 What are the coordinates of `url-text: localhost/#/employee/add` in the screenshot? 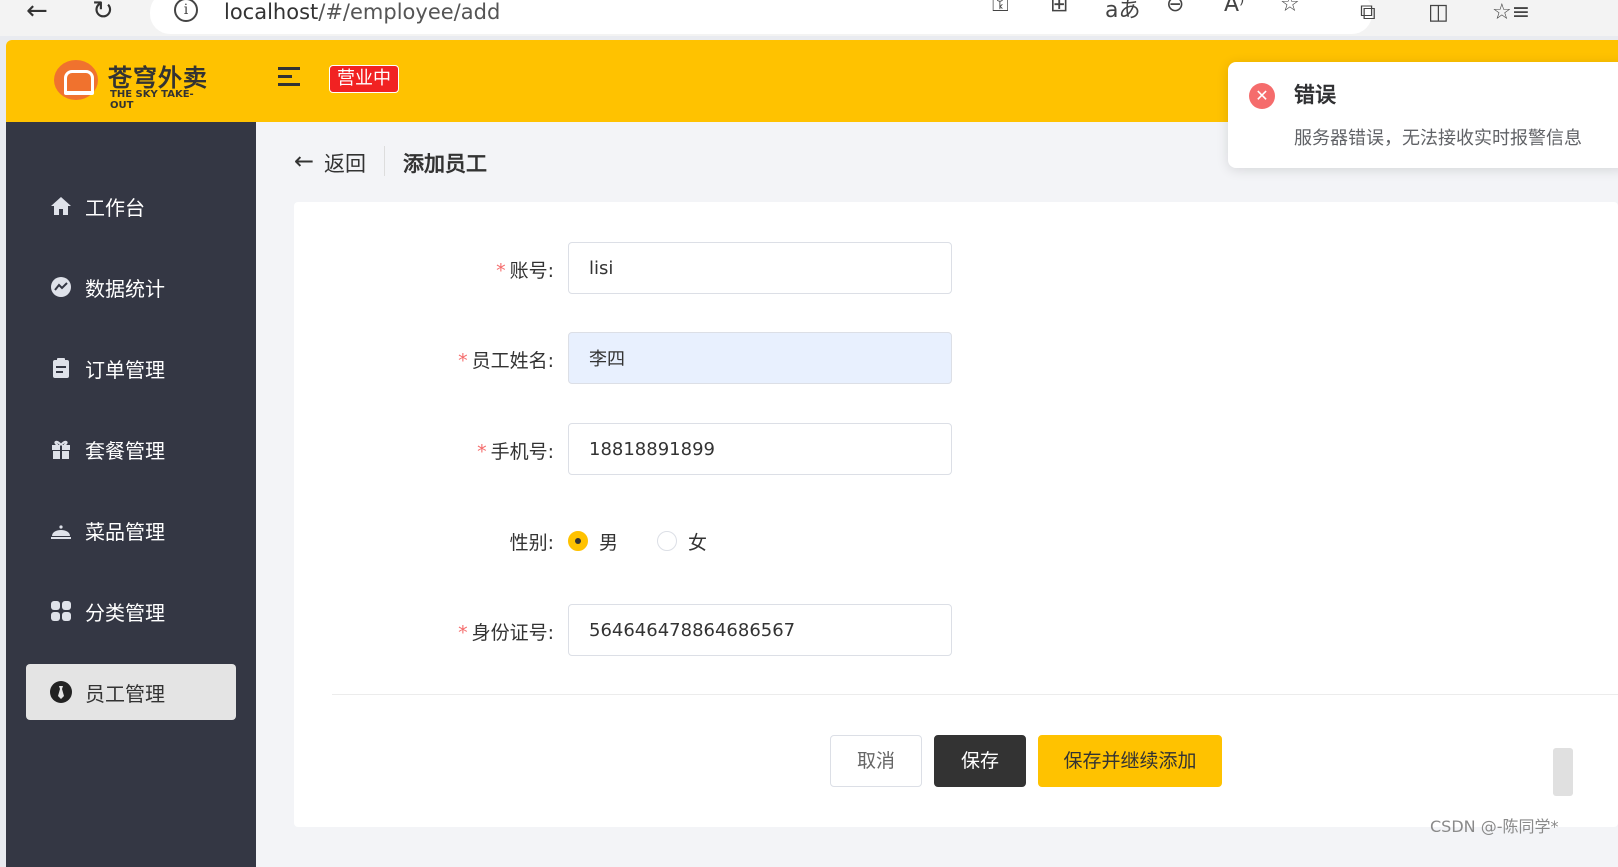 It's located at (362, 12).